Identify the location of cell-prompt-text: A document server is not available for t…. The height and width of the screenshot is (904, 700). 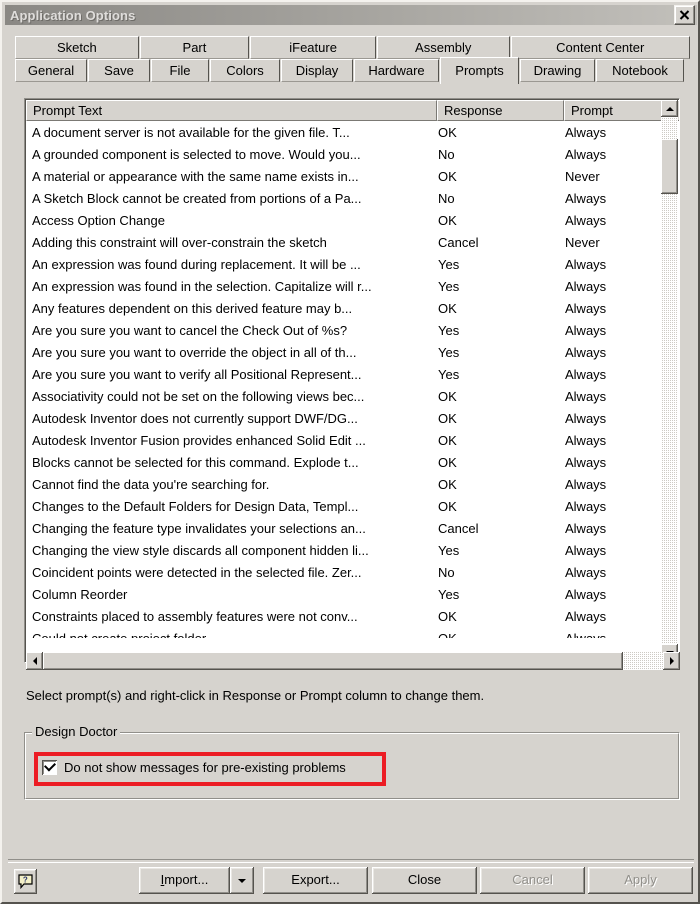
(191, 132).